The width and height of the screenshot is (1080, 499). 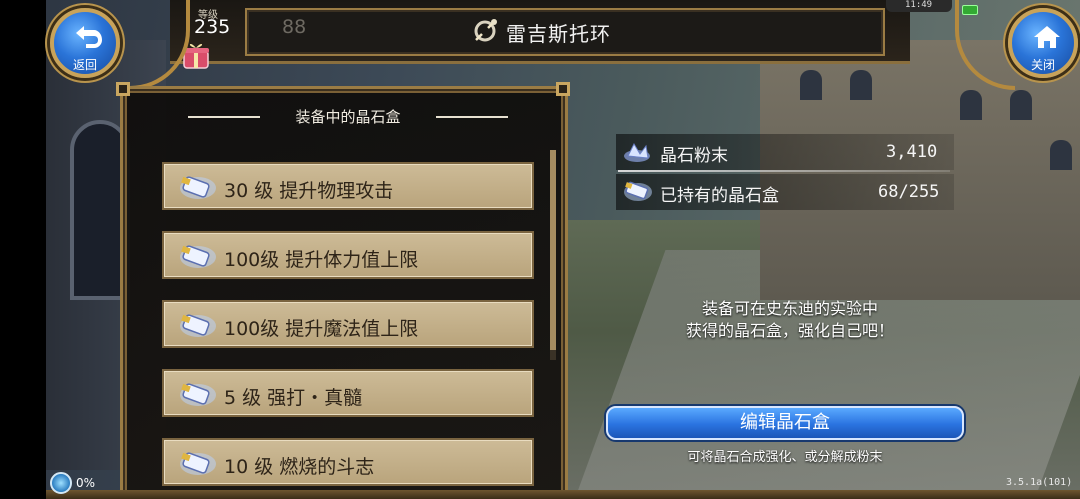 I want to click on back-button: 返回, so click(x=85, y=43).